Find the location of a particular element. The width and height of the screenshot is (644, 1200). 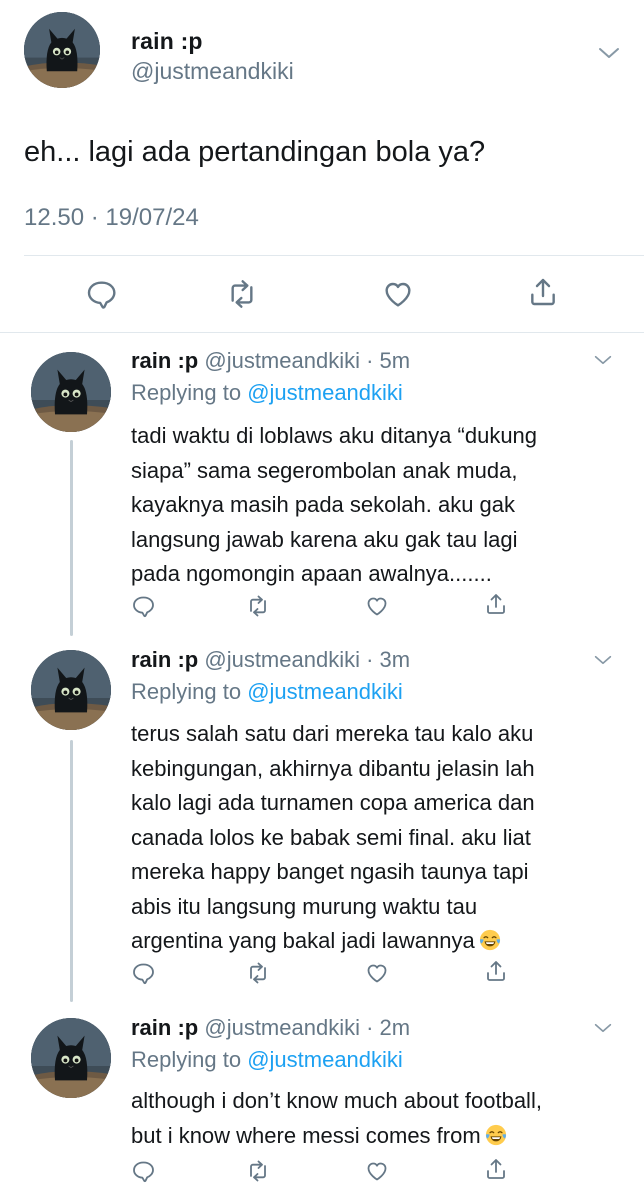

text-line: but i know where messi comes from is located at coordinates (371, 1136).